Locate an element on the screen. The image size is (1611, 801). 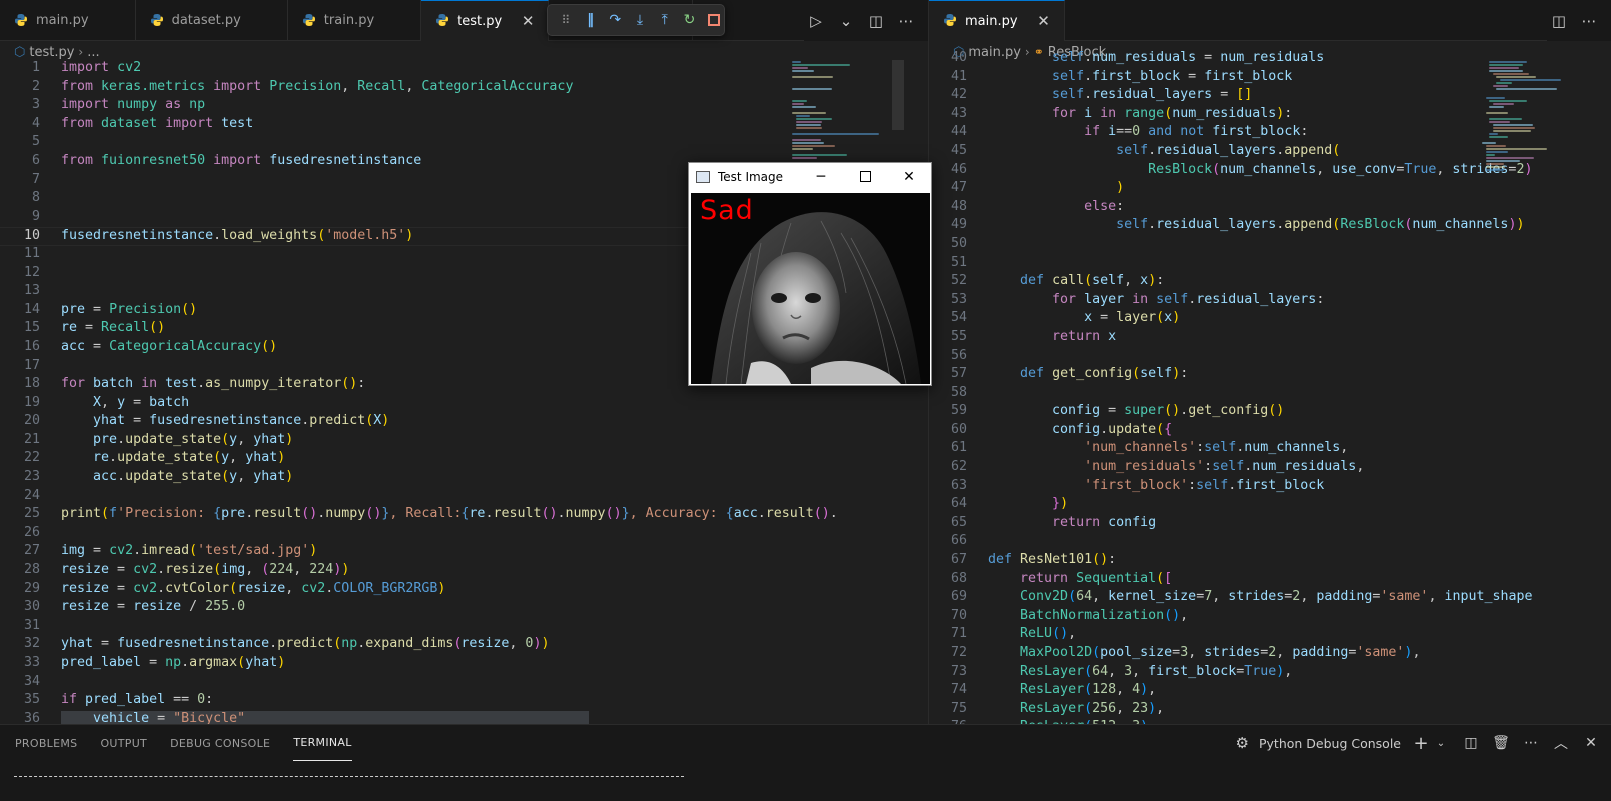
new-terminal-button: + is located at coordinates (1421, 743).